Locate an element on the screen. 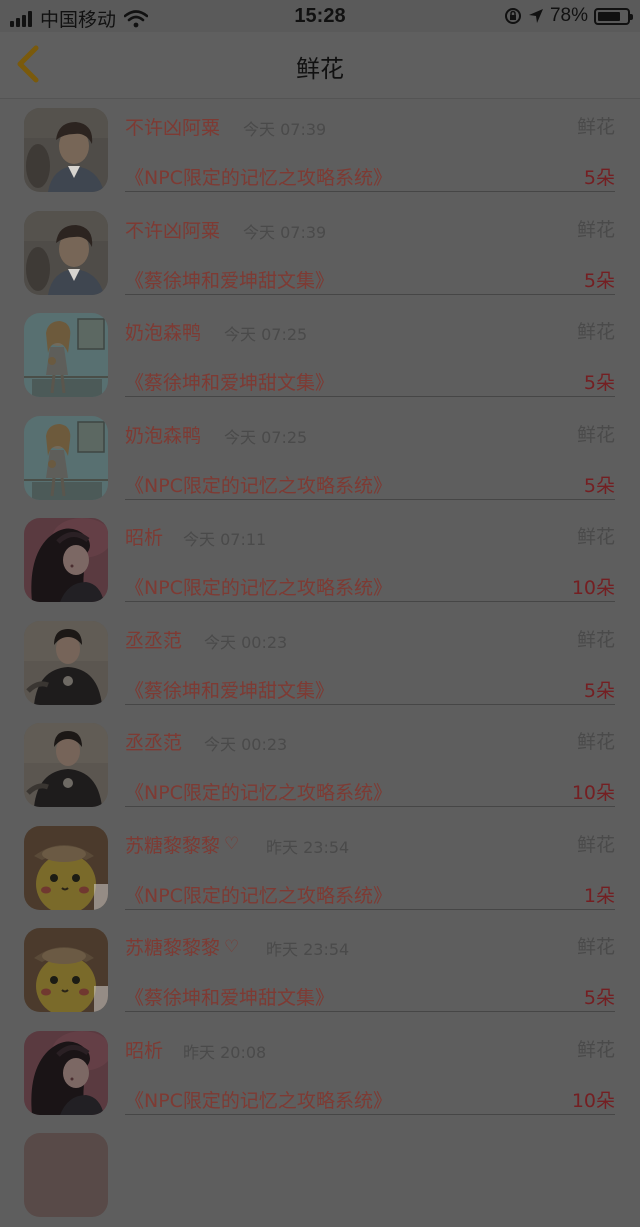  gift-time: 今天 07:11 is located at coordinates (225, 539).